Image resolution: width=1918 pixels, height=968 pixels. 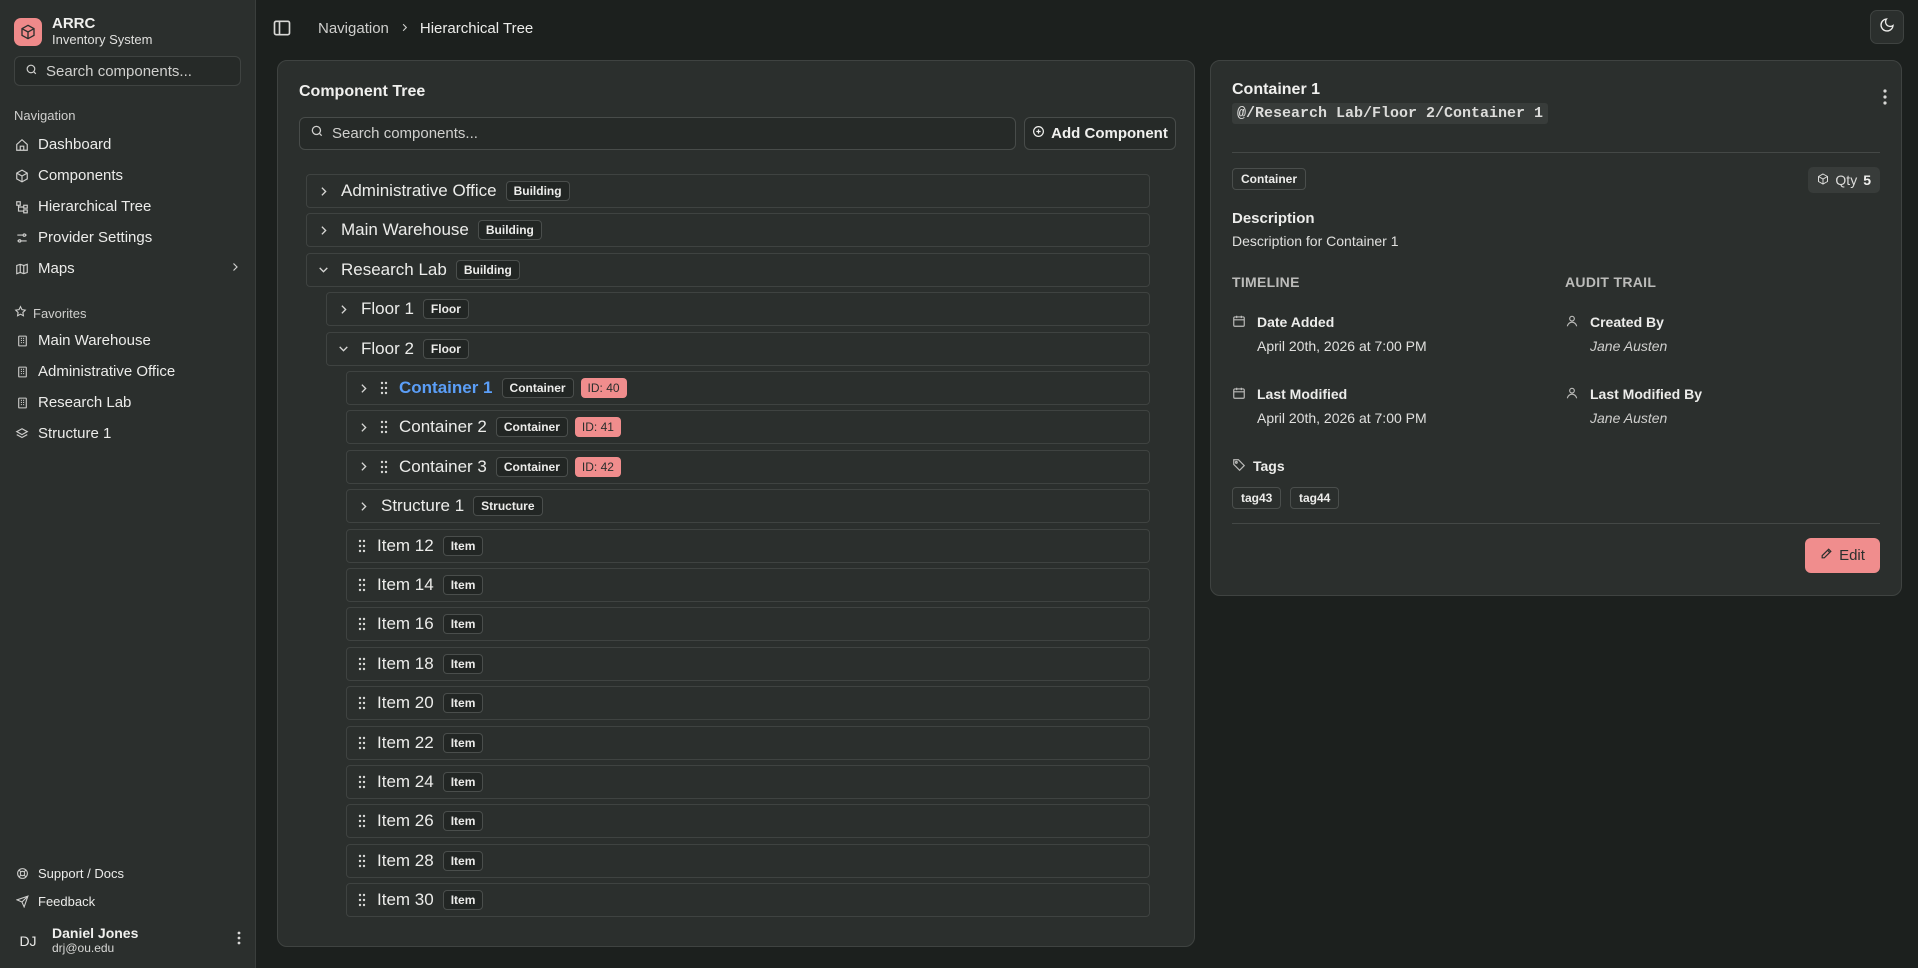 I want to click on tree-row-name: Administrative Office, so click(x=419, y=191).